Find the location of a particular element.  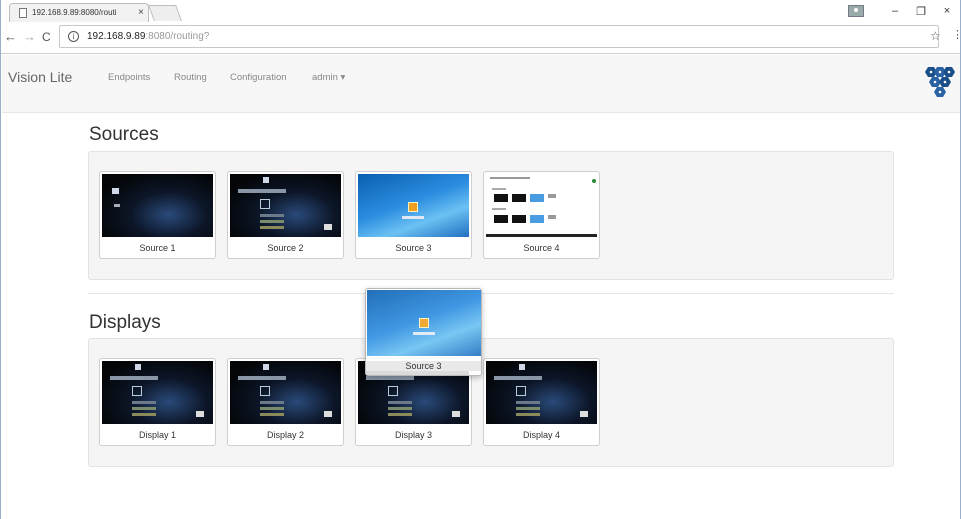

url-text: 192.168.9.89:8080/routing? is located at coordinates (148, 36).